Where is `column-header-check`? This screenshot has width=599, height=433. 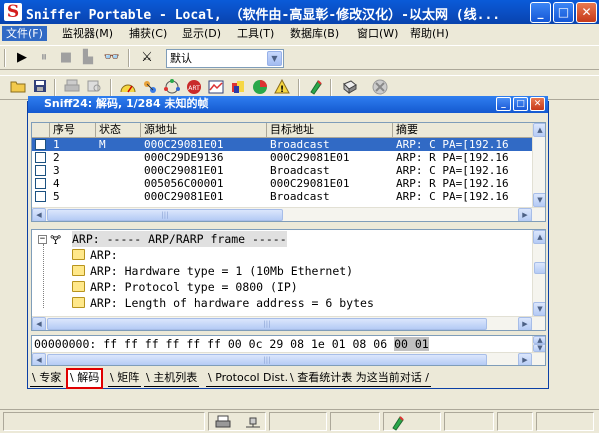 column-header-check is located at coordinates (41, 130).